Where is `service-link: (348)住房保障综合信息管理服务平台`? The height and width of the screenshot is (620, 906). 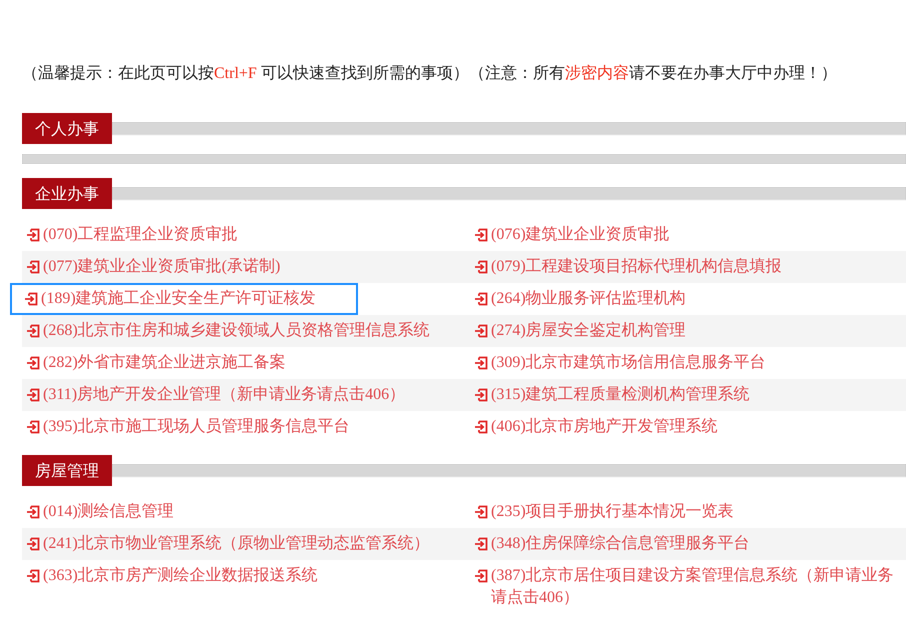 service-link: (348)住房保障综合信息管理服务平台 is located at coordinates (612, 544).